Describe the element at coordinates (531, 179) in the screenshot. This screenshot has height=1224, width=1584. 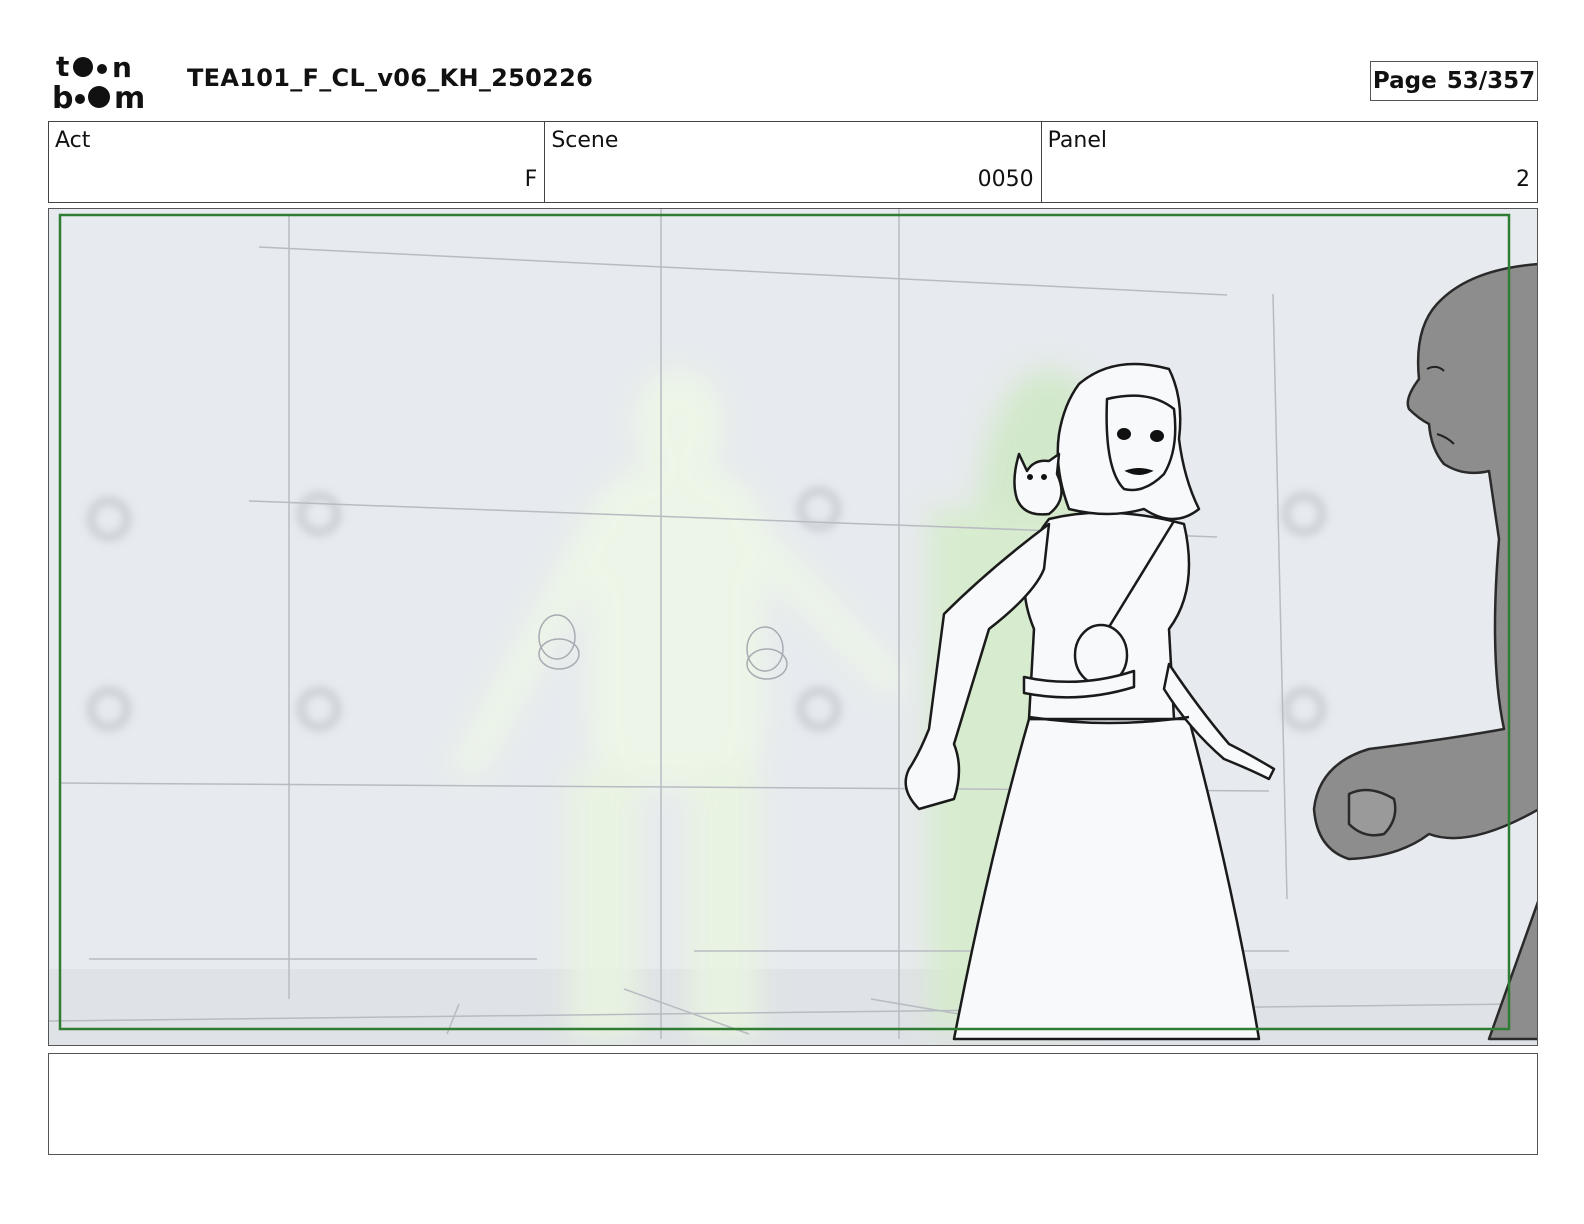
I see `act-value: F` at that location.